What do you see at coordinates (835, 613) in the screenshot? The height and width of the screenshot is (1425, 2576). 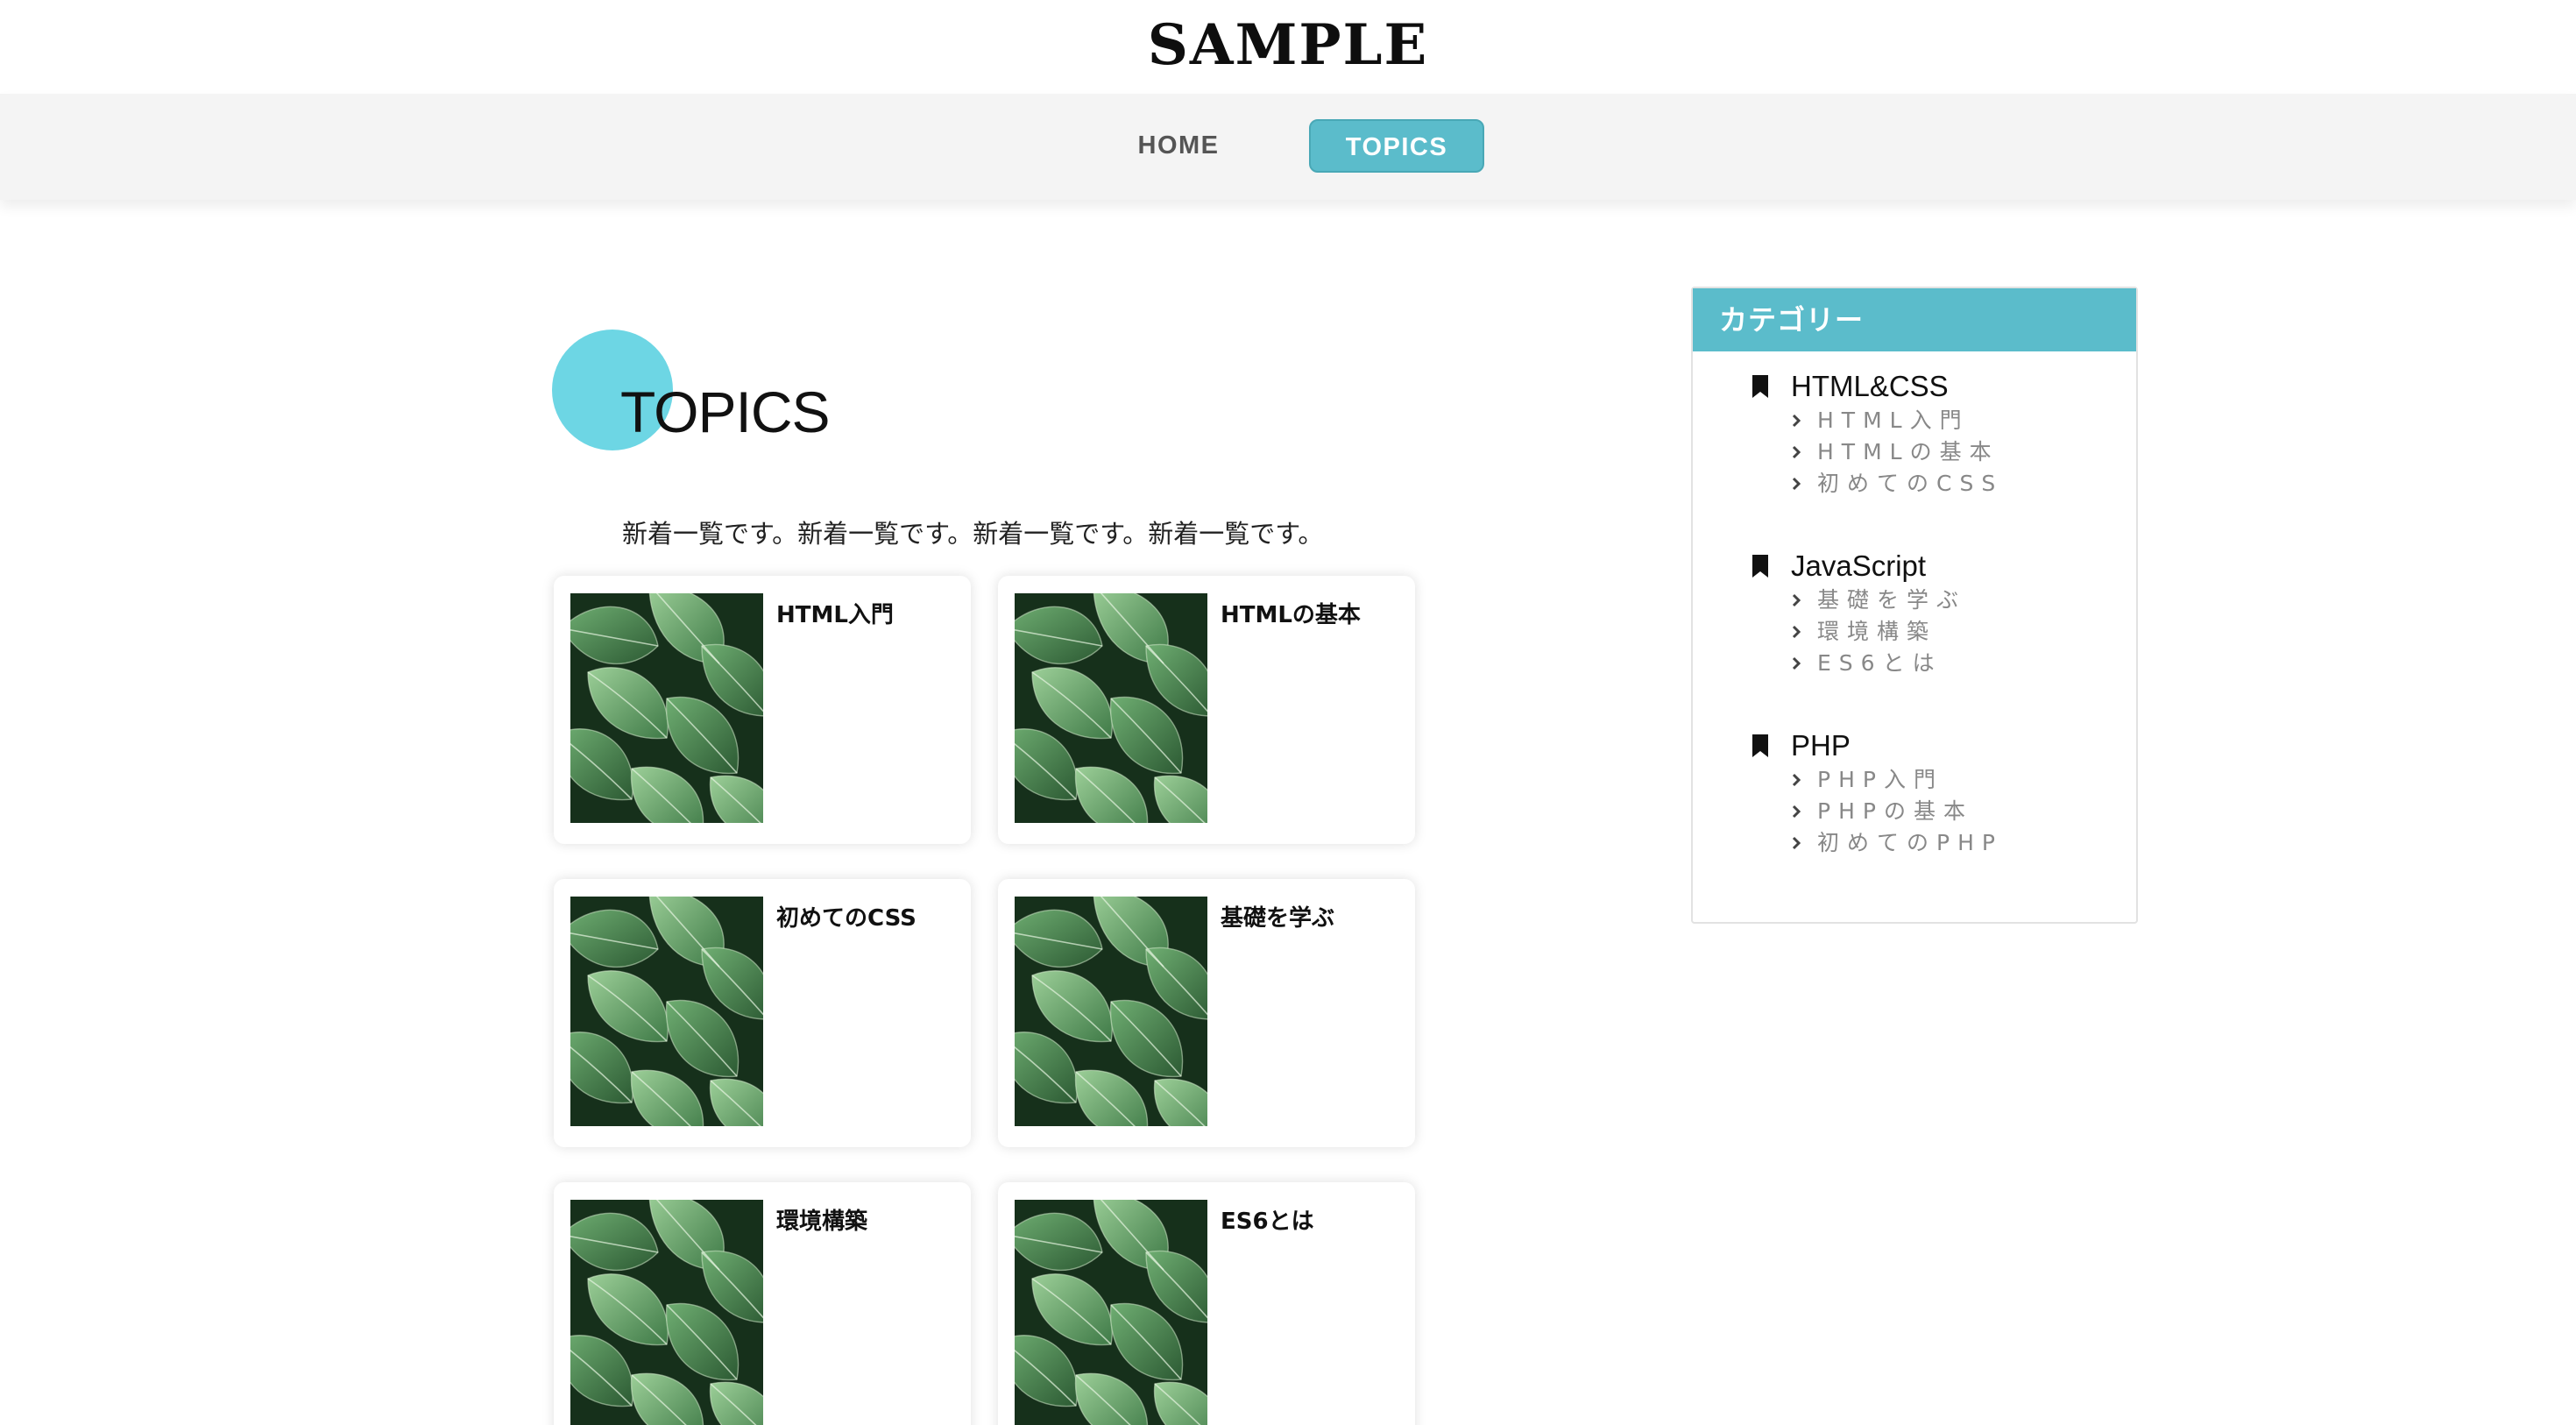 I see `card-title: HTML入門` at bounding box center [835, 613].